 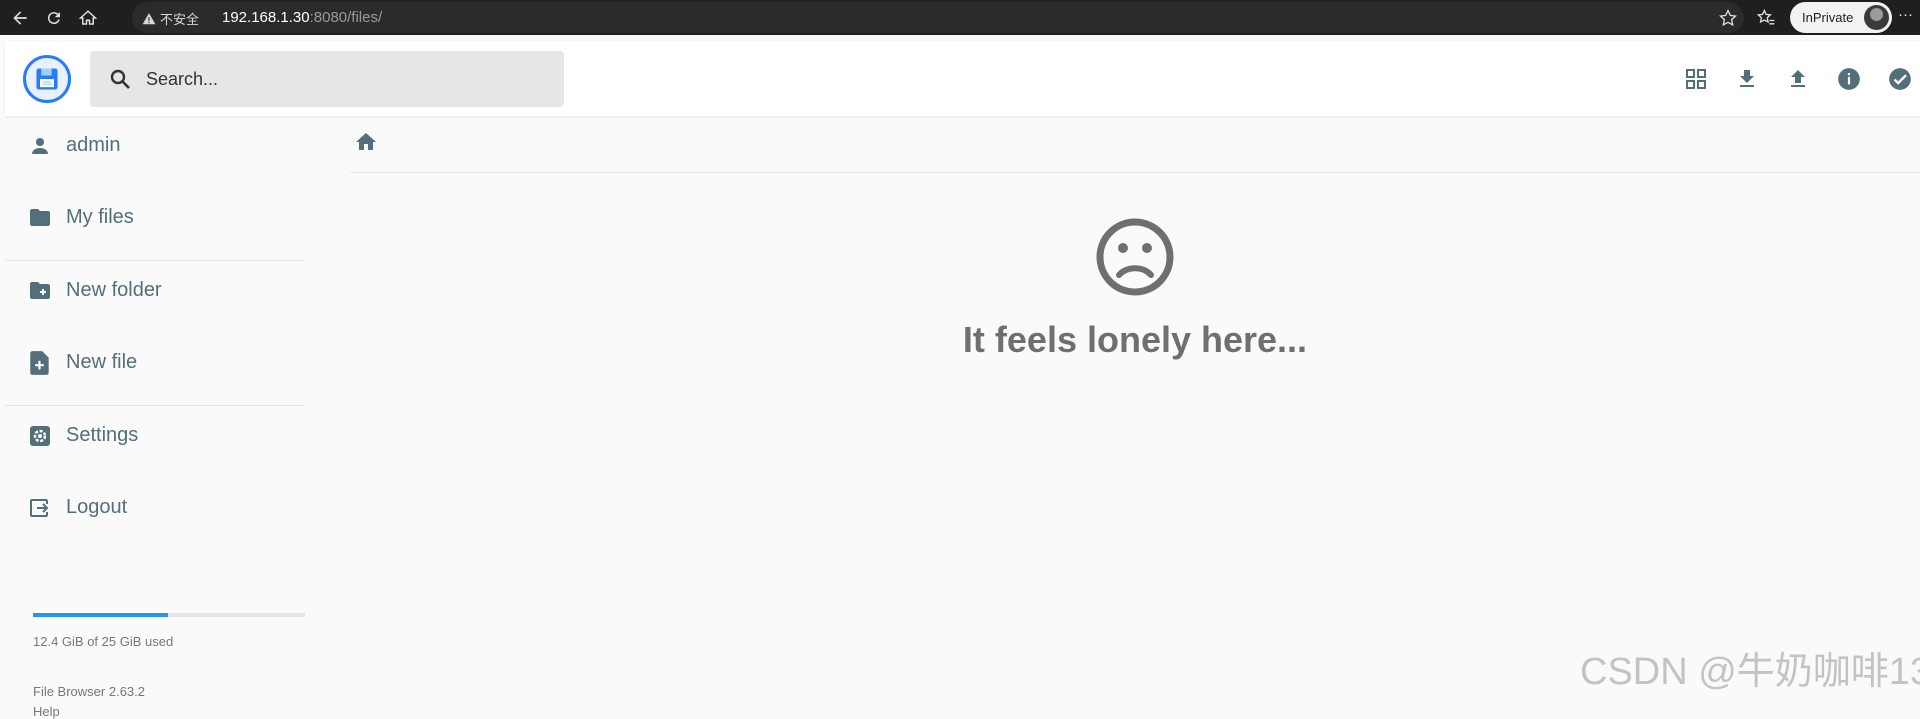 I want to click on folder-icon, so click(x=40, y=218).